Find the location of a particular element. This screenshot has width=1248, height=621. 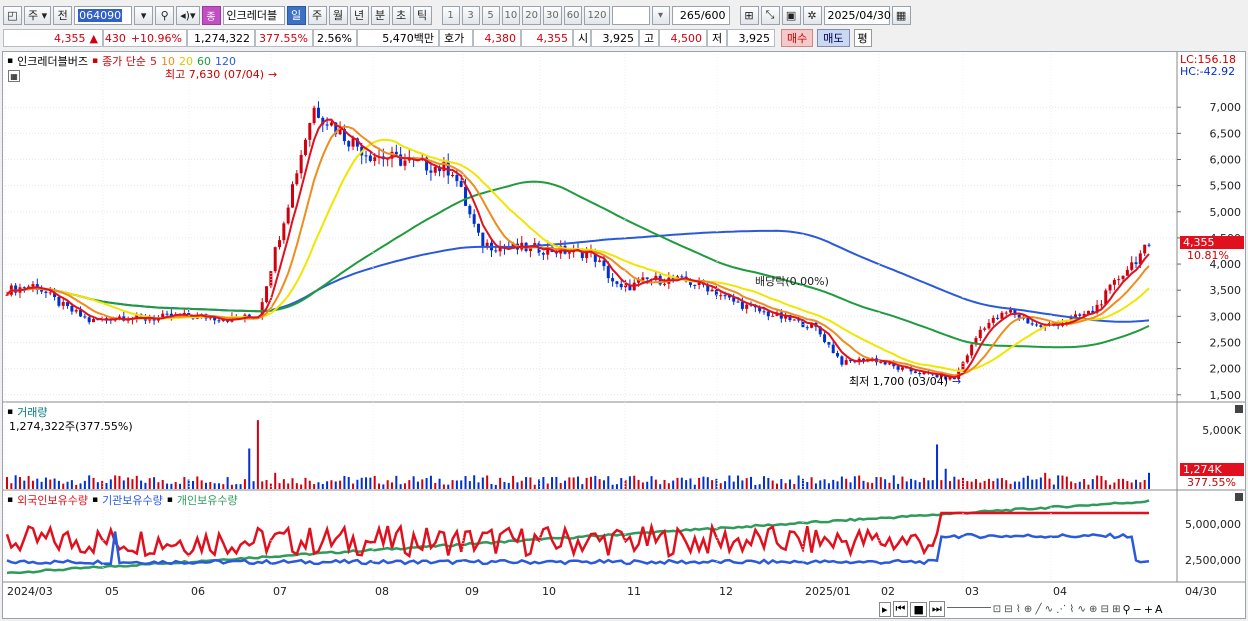

stock-name-field: 인크레더블 is located at coordinates (253, 15).